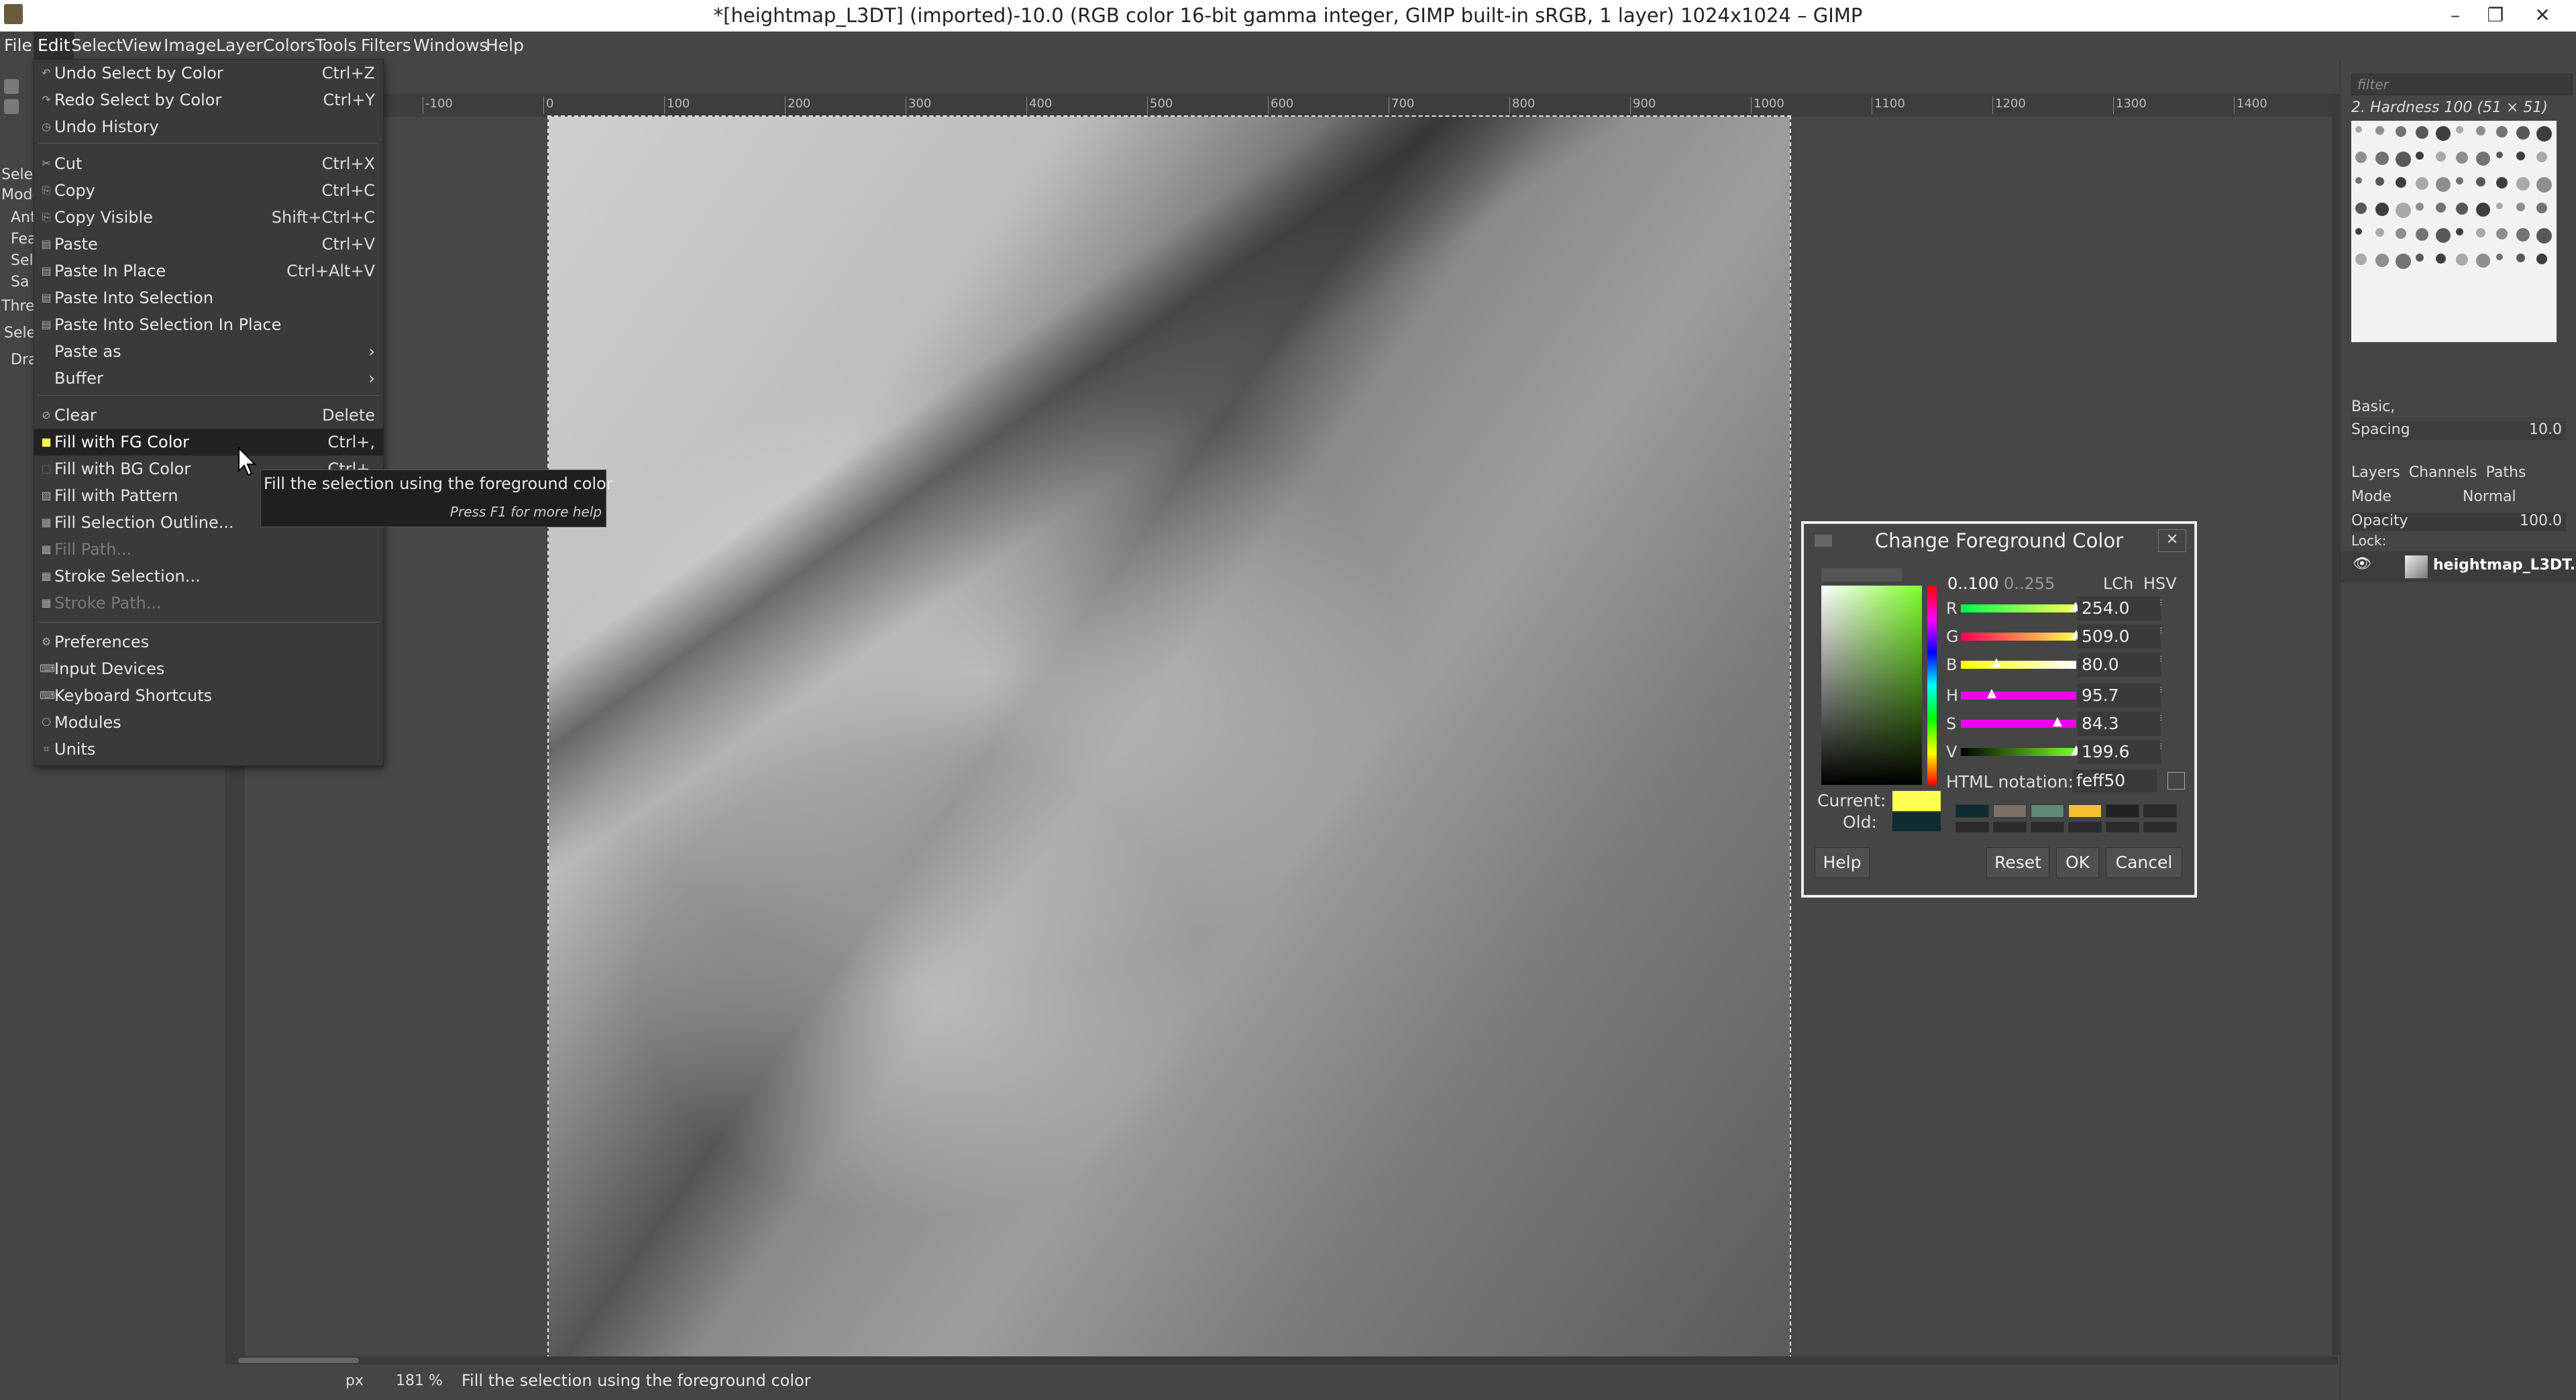  What do you see at coordinates (208, 190) in the screenshot?
I see `edit-menu-item-copy: ⎘ Copy Ctrl+C` at bounding box center [208, 190].